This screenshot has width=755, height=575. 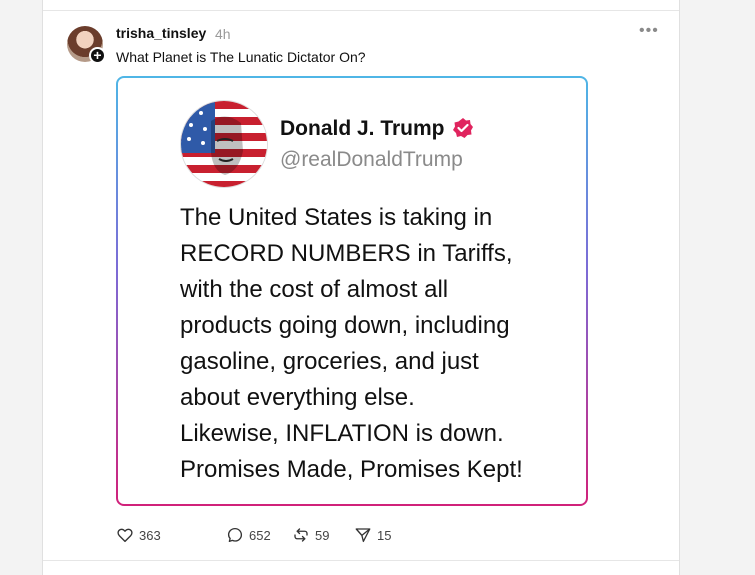 I want to click on follow-plus-icon: +, so click(x=97, y=55).